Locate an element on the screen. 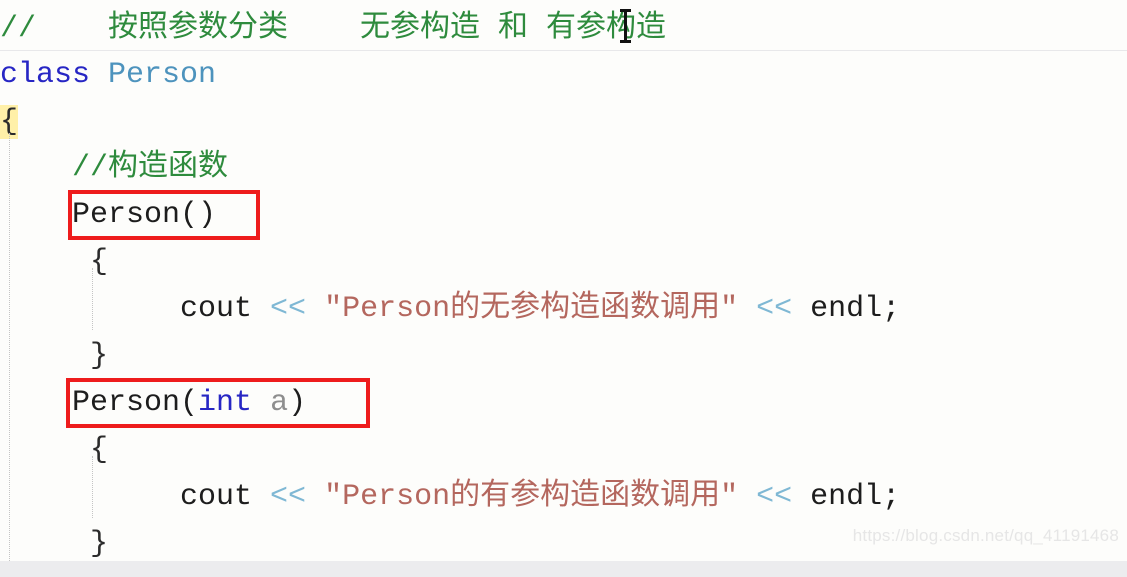 This screenshot has width=1127, height=577. line-comment-ctor: //构造函数 is located at coordinates (563, 168).